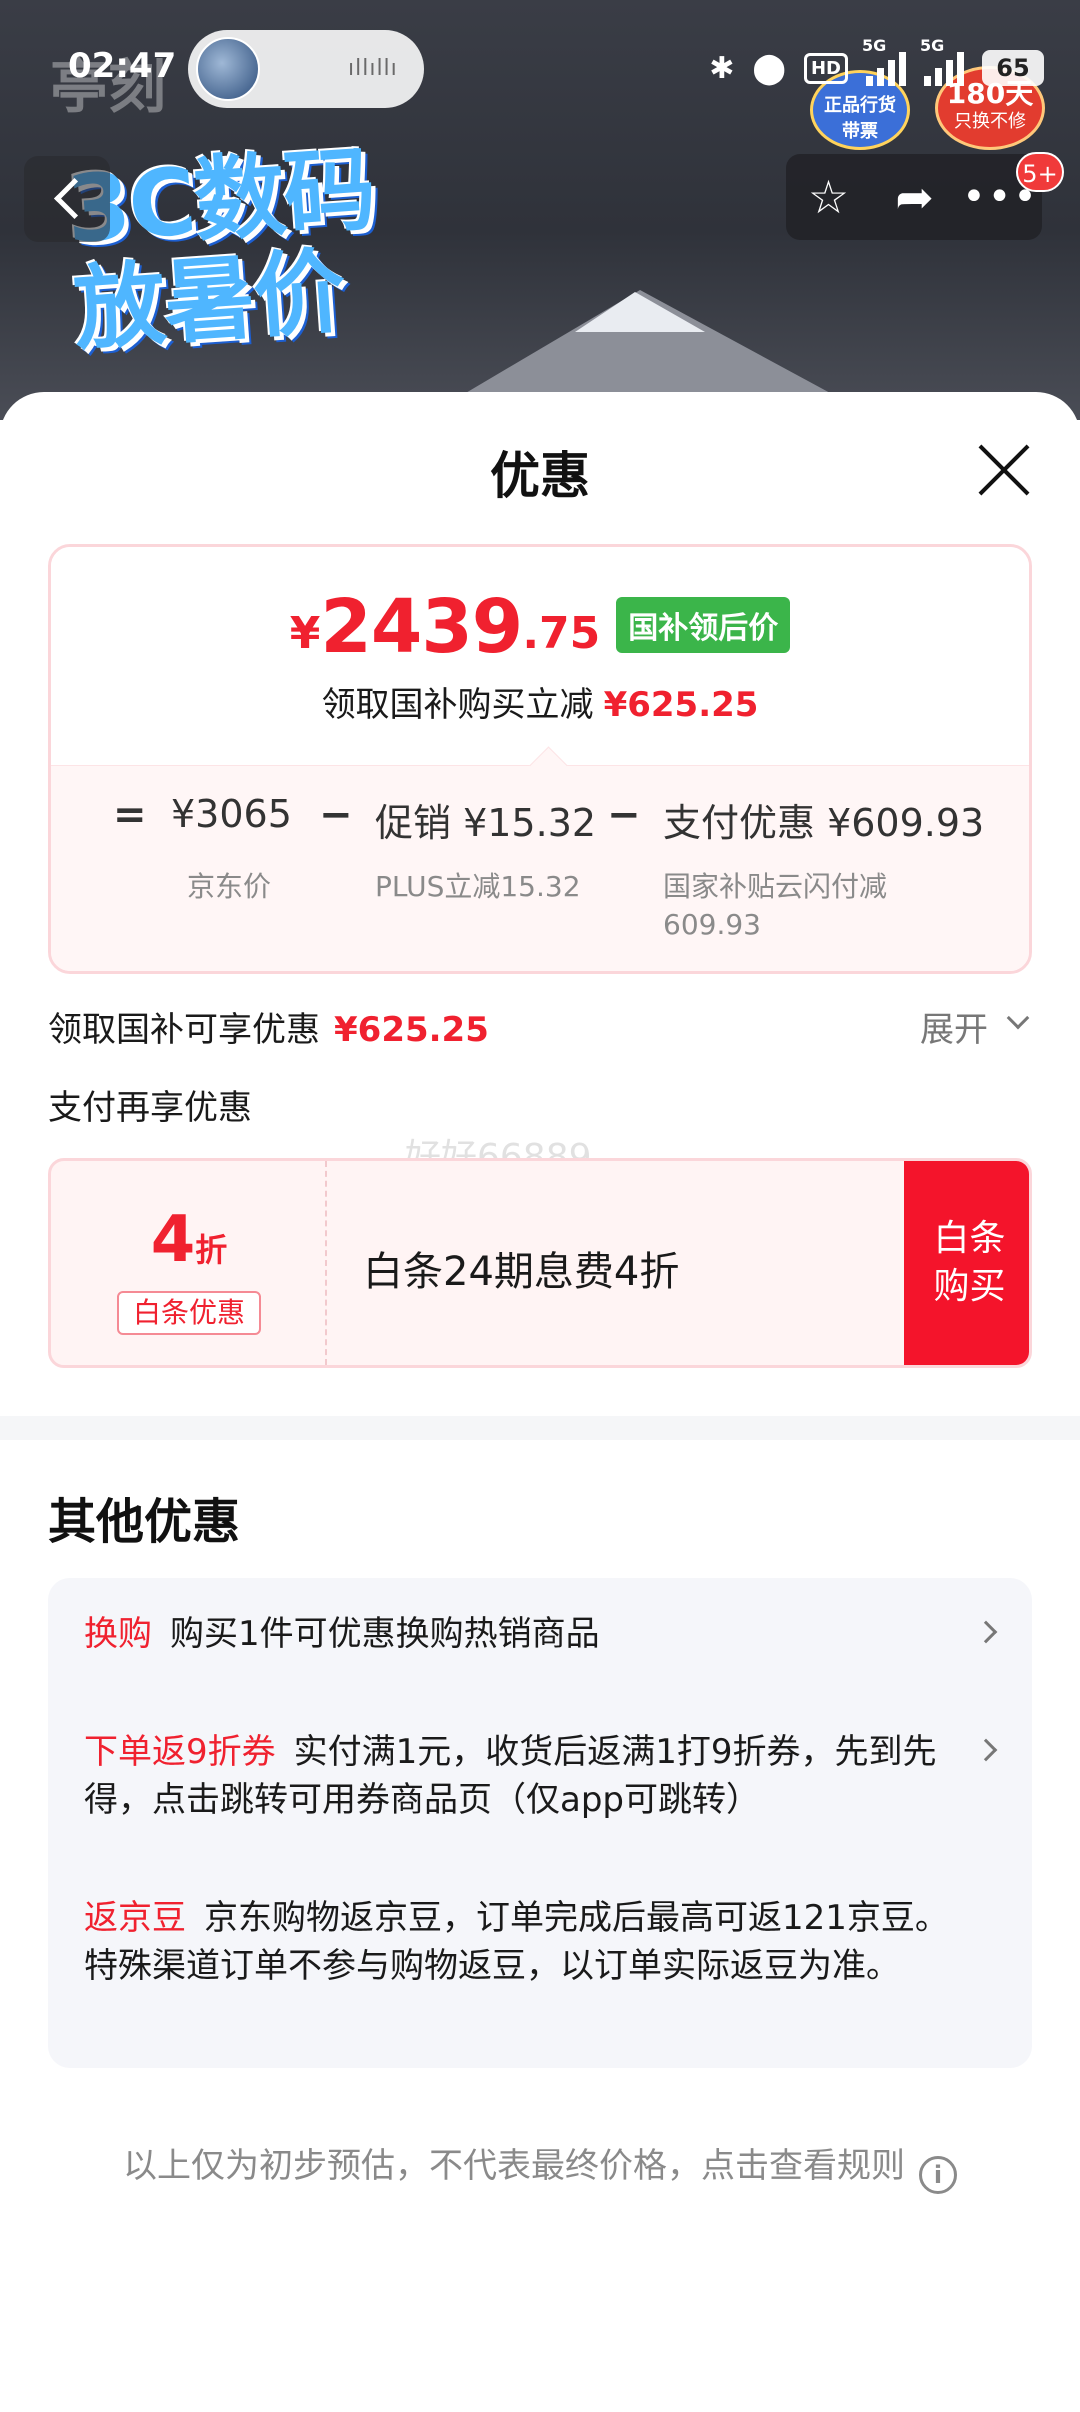 This screenshot has width=1080, height=2412. What do you see at coordinates (1018, 1018) in the screenshot?
I see `chevron-down-icon` at bounding box center [1018, 1018].